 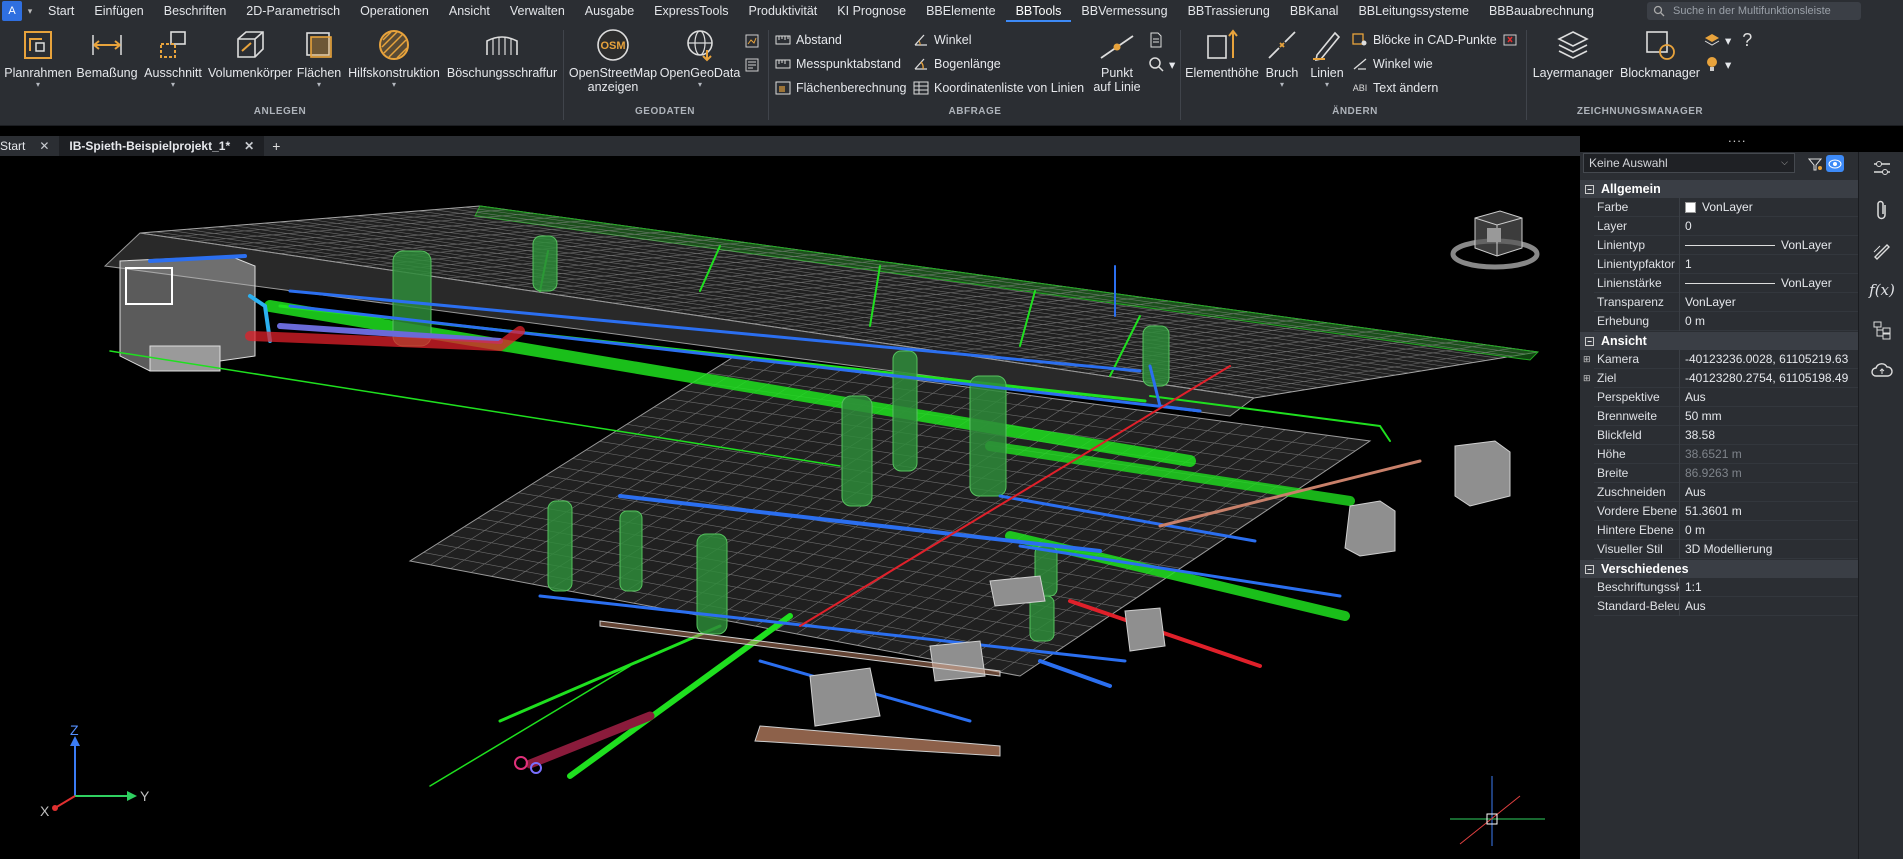 What do you see at coordinates (1769, 264) in the screenshot?
I see `prop-value: 1` at bounding box center [1769, 264].